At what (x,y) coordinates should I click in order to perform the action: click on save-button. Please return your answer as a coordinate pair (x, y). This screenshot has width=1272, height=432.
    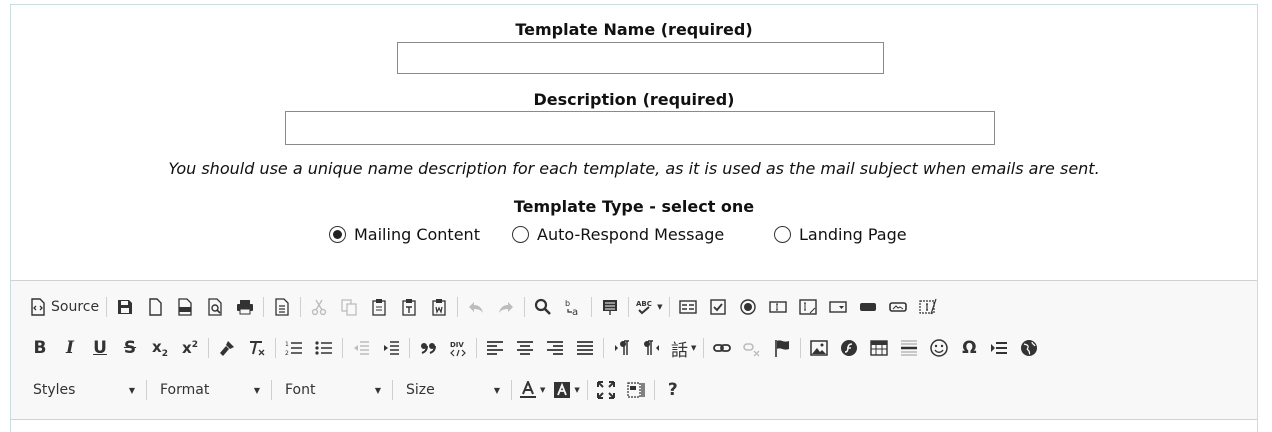
    Looking at the image, I should click on (125, 307).